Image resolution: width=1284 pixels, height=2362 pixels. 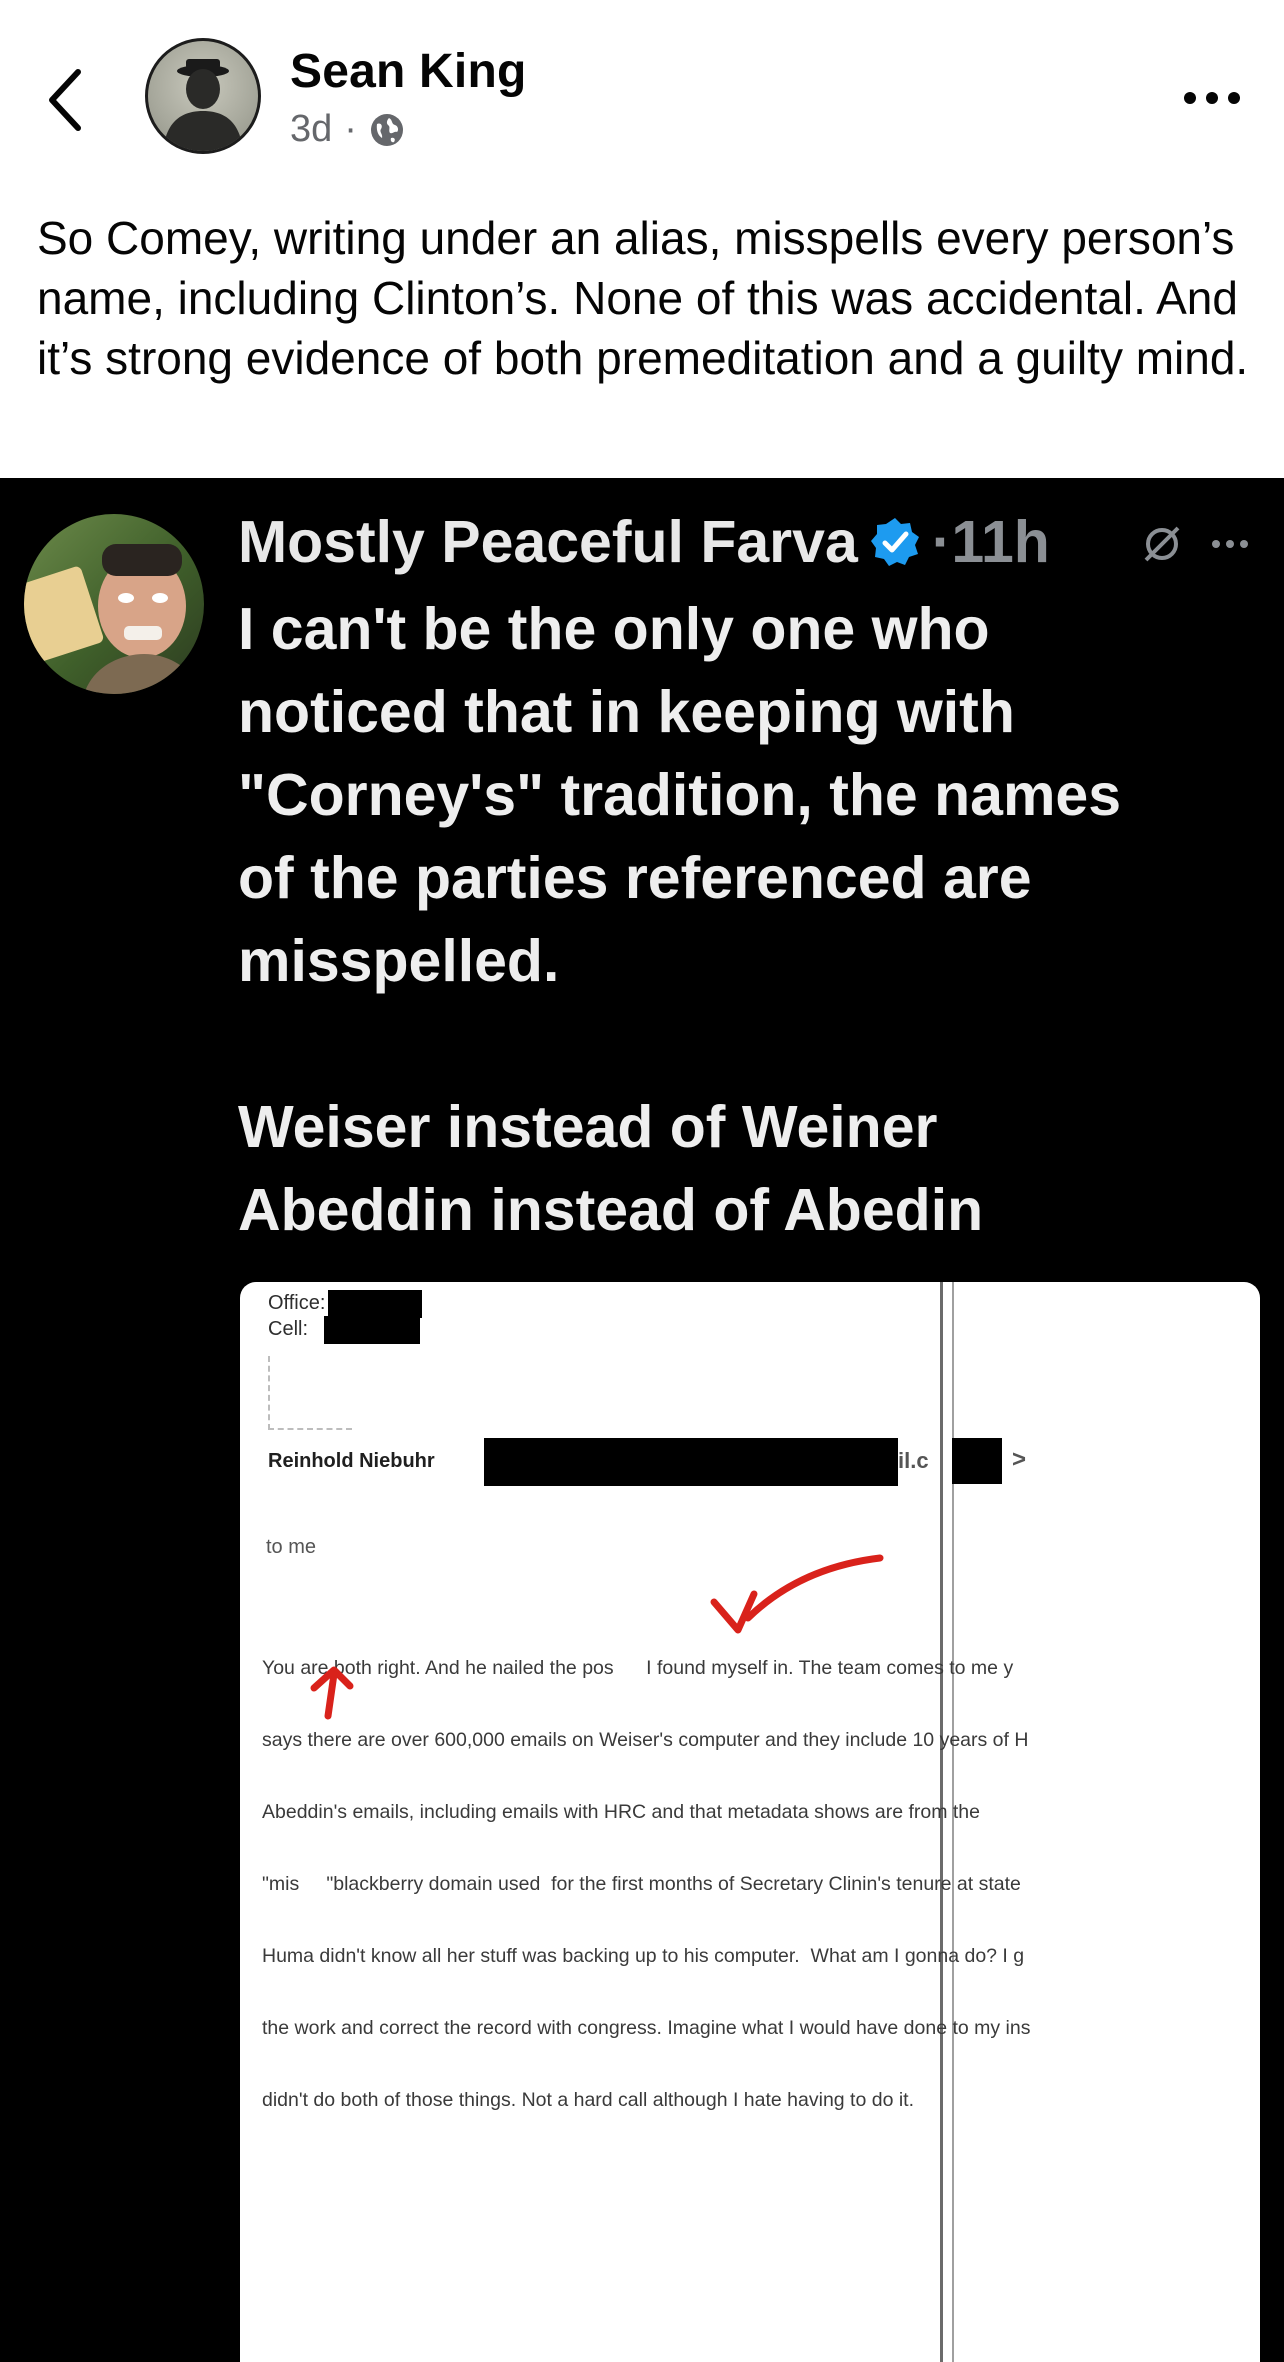 I want to click on tweet-header: Mostly Peaceful Farva ·11h, so click(x=644, y=542).